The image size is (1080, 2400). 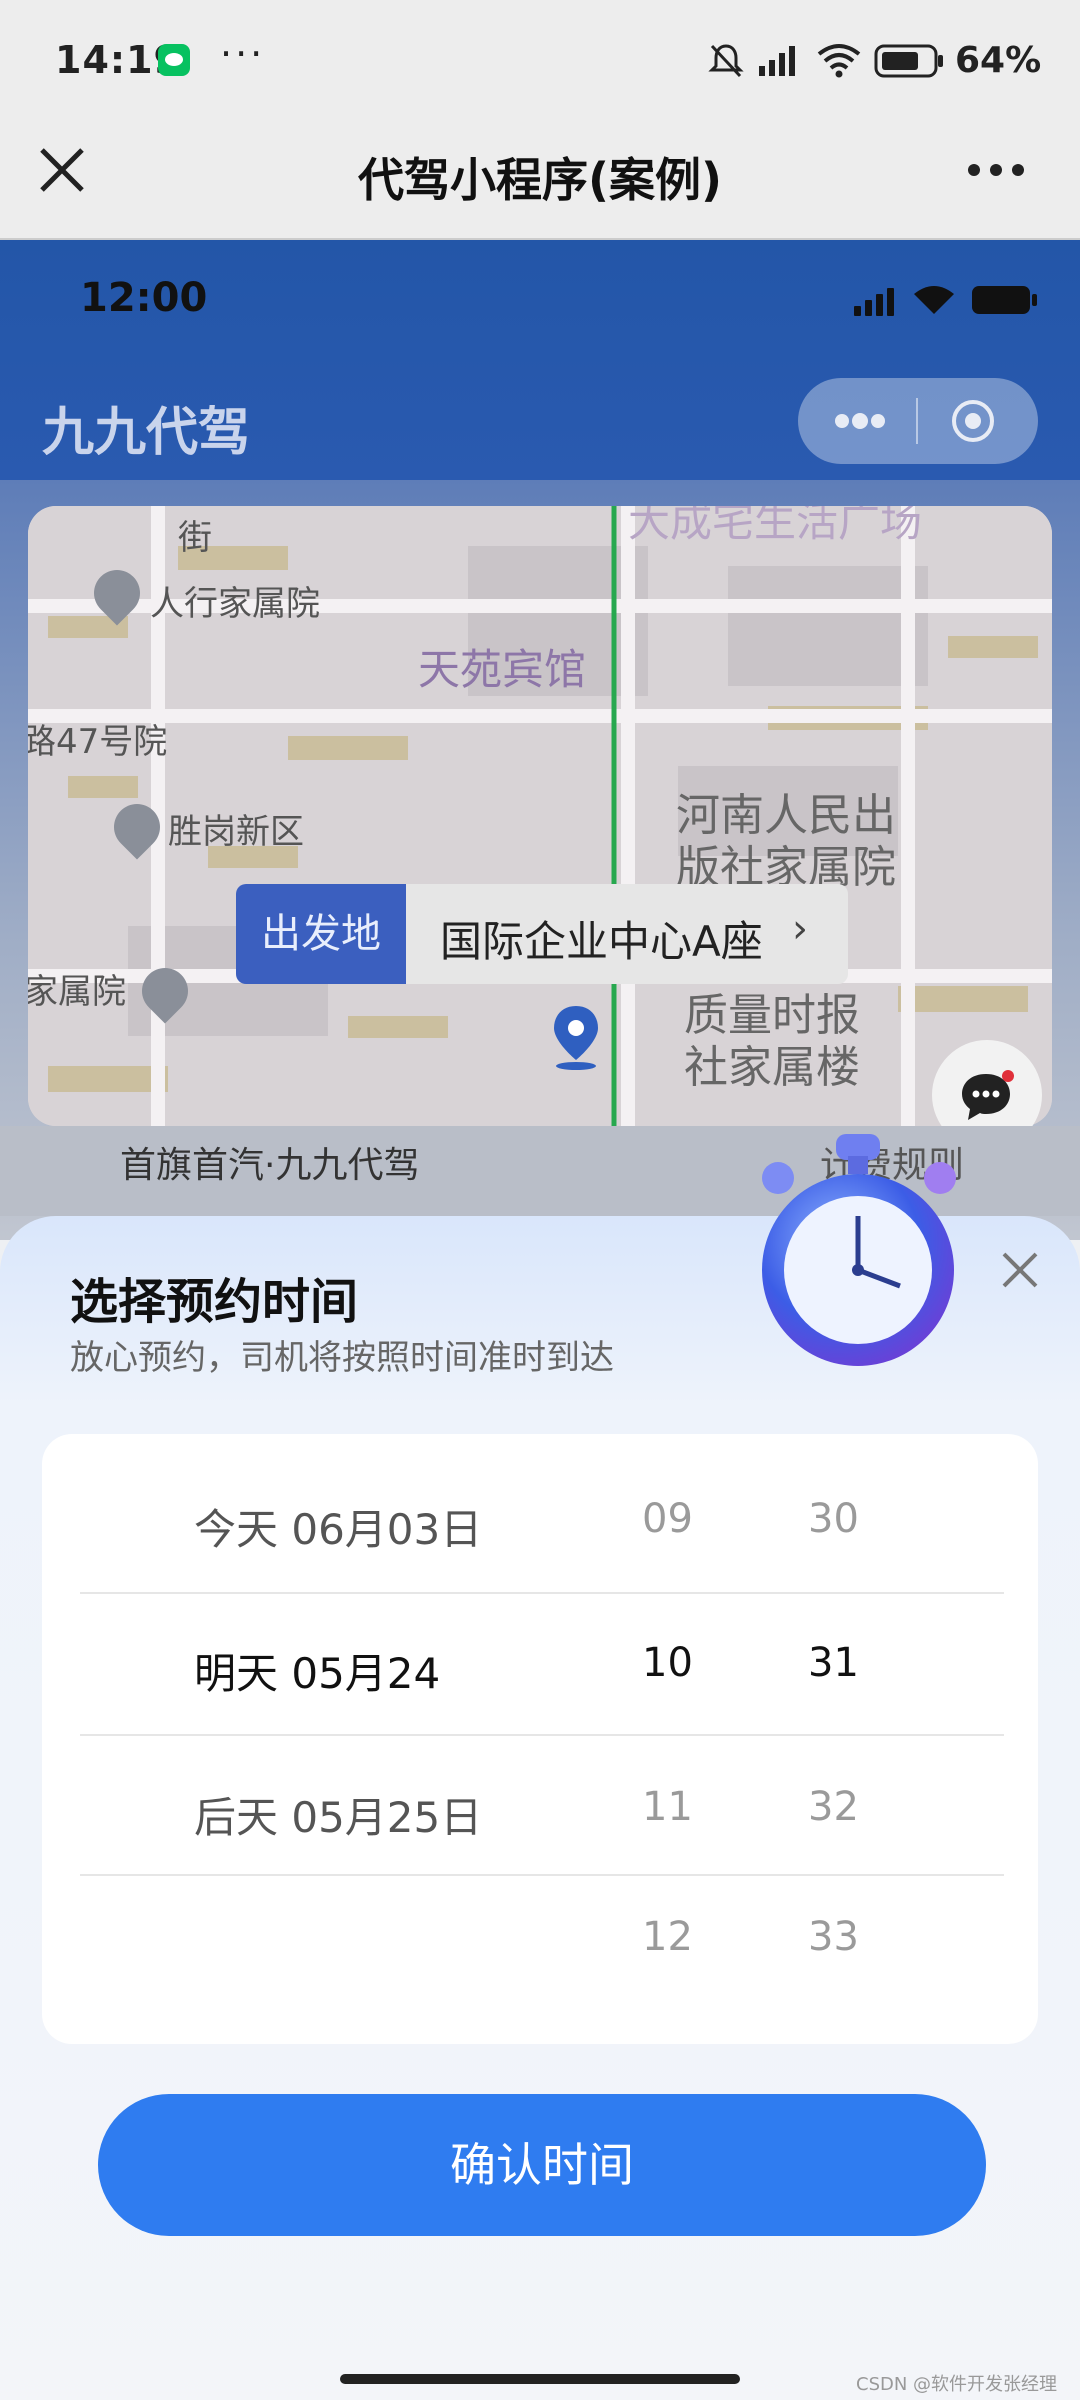 What do you see at coordinates (726, 61) in the screenshot?
I see `mute-bell-icon` at bounding box center [726, 61].